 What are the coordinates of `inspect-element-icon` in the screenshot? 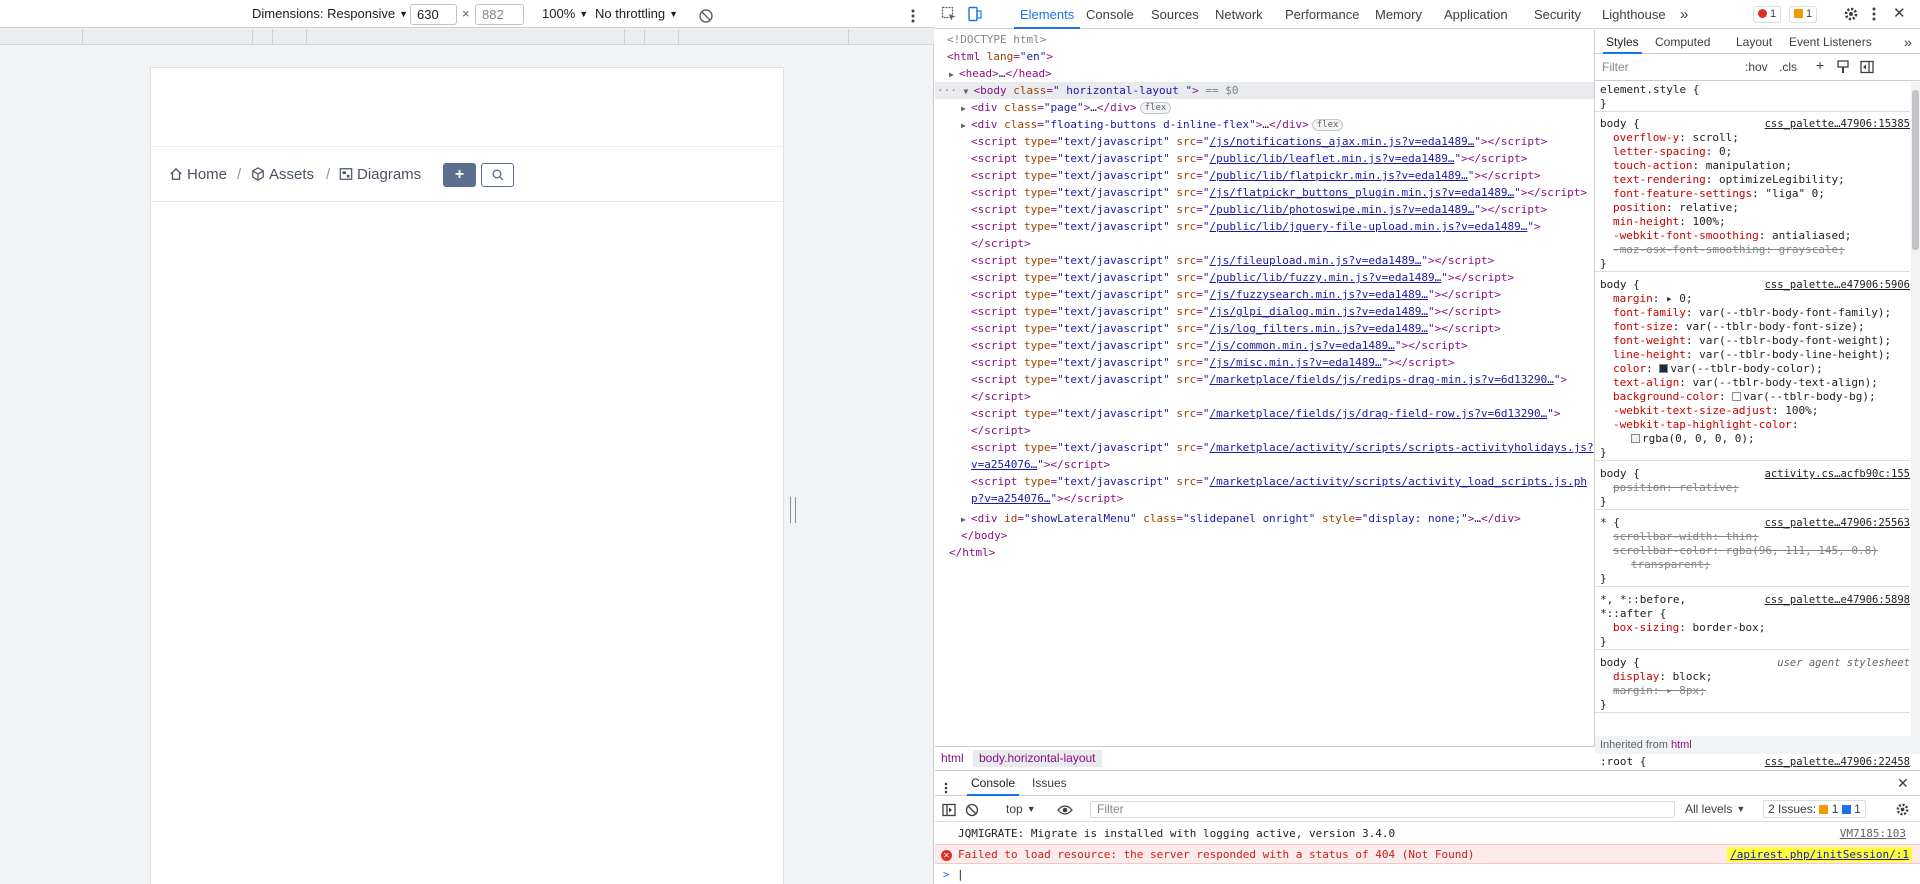 It's located at (950, 15).